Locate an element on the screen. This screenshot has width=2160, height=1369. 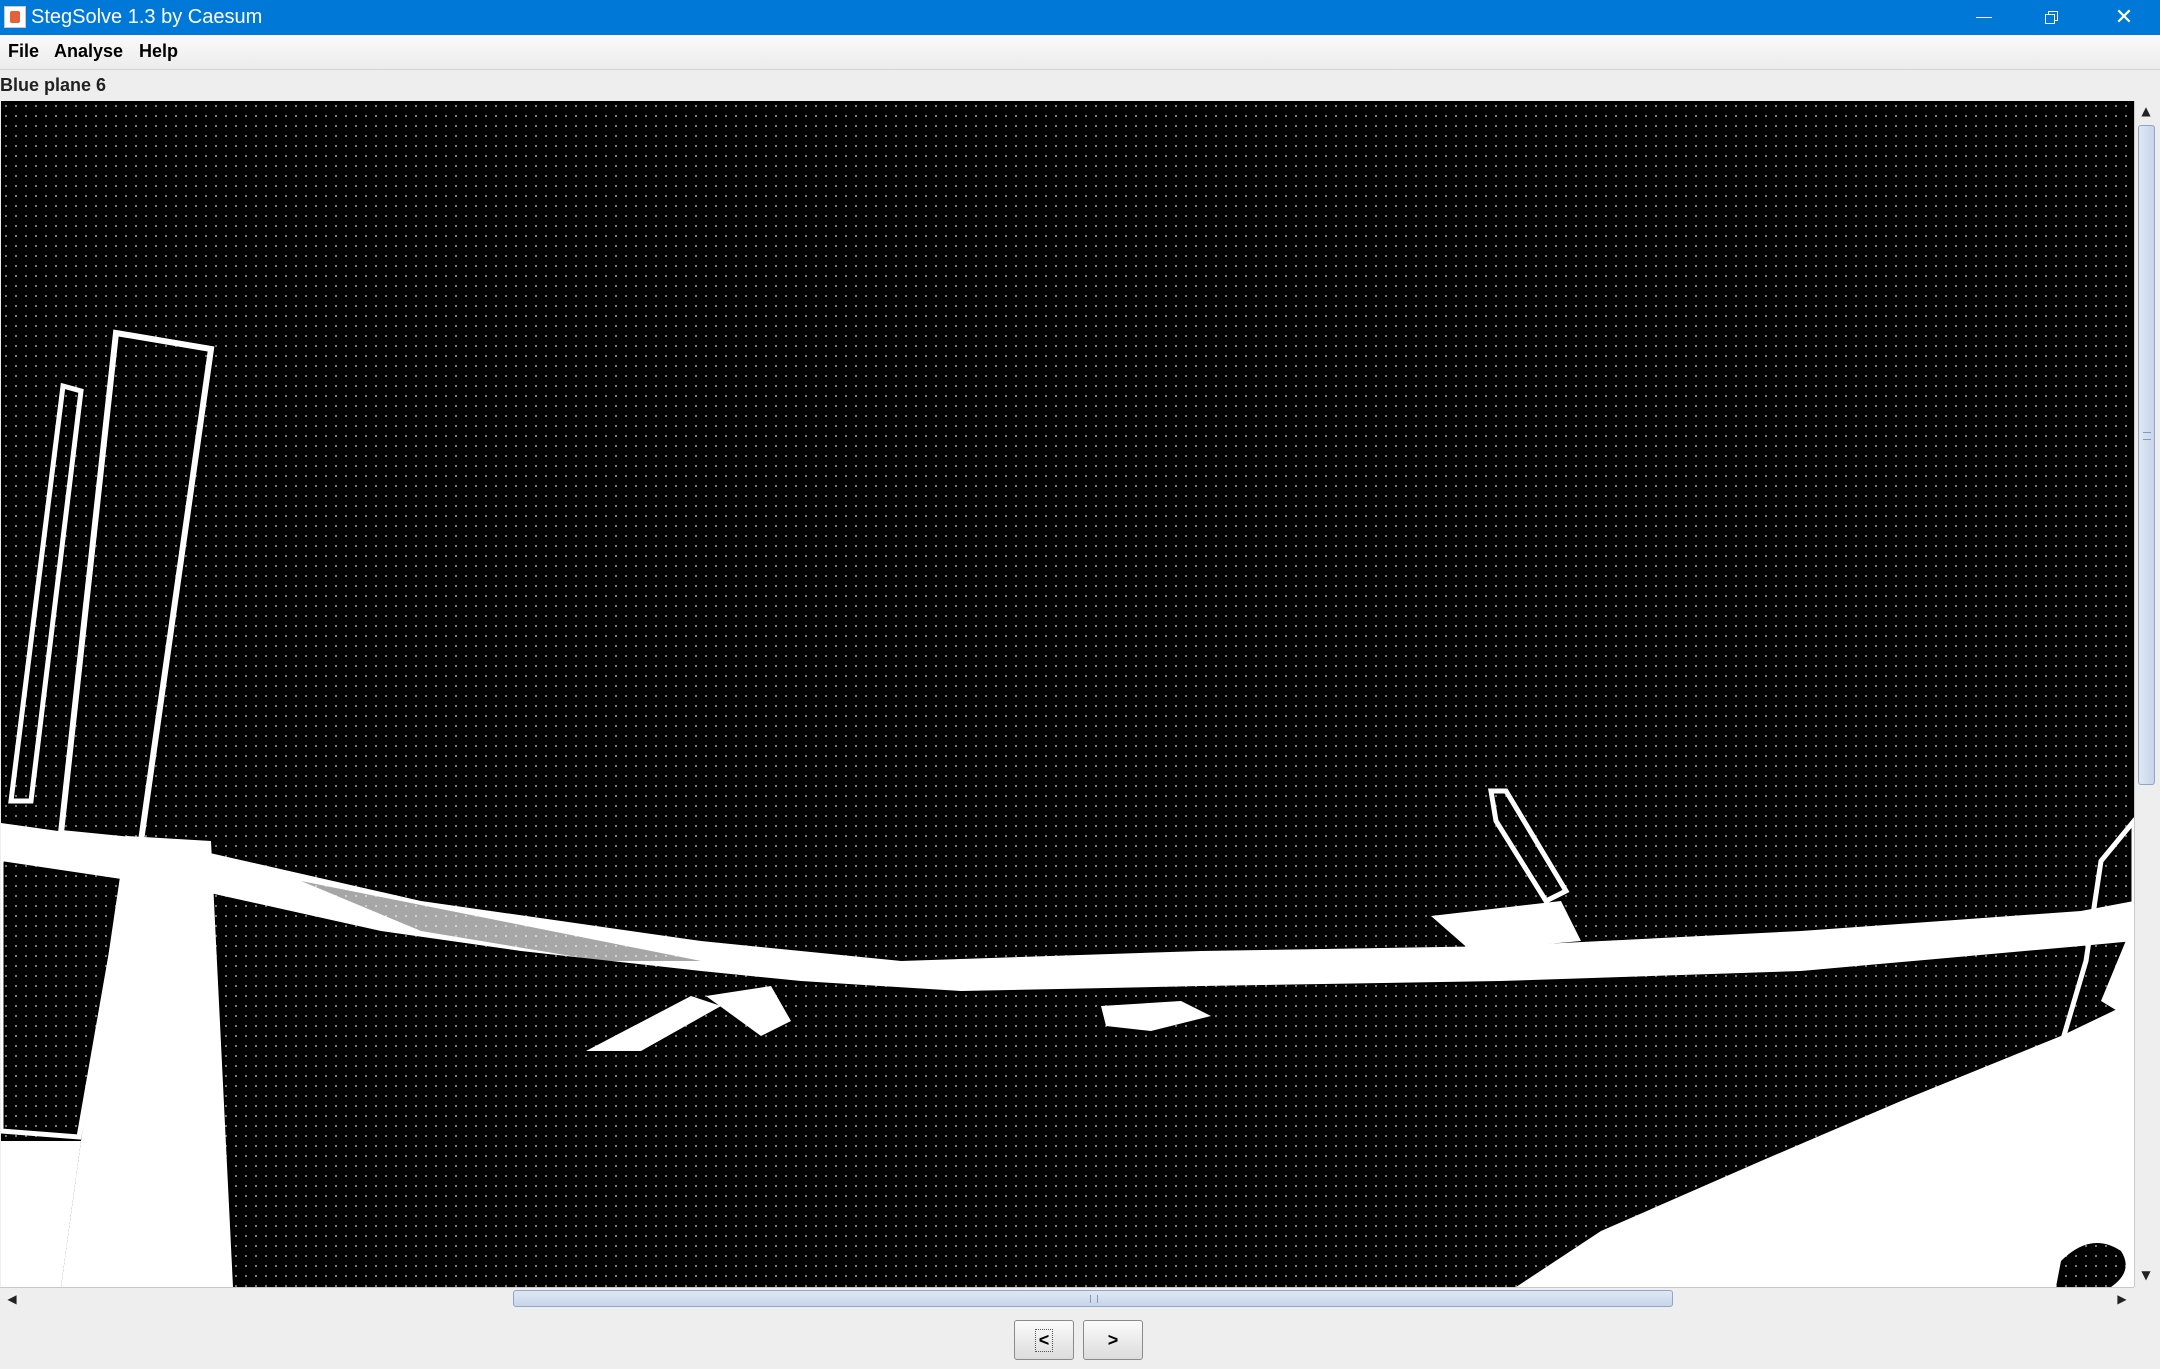
horizontal-scroll-thumb is located at coordinates (1093, 1298).